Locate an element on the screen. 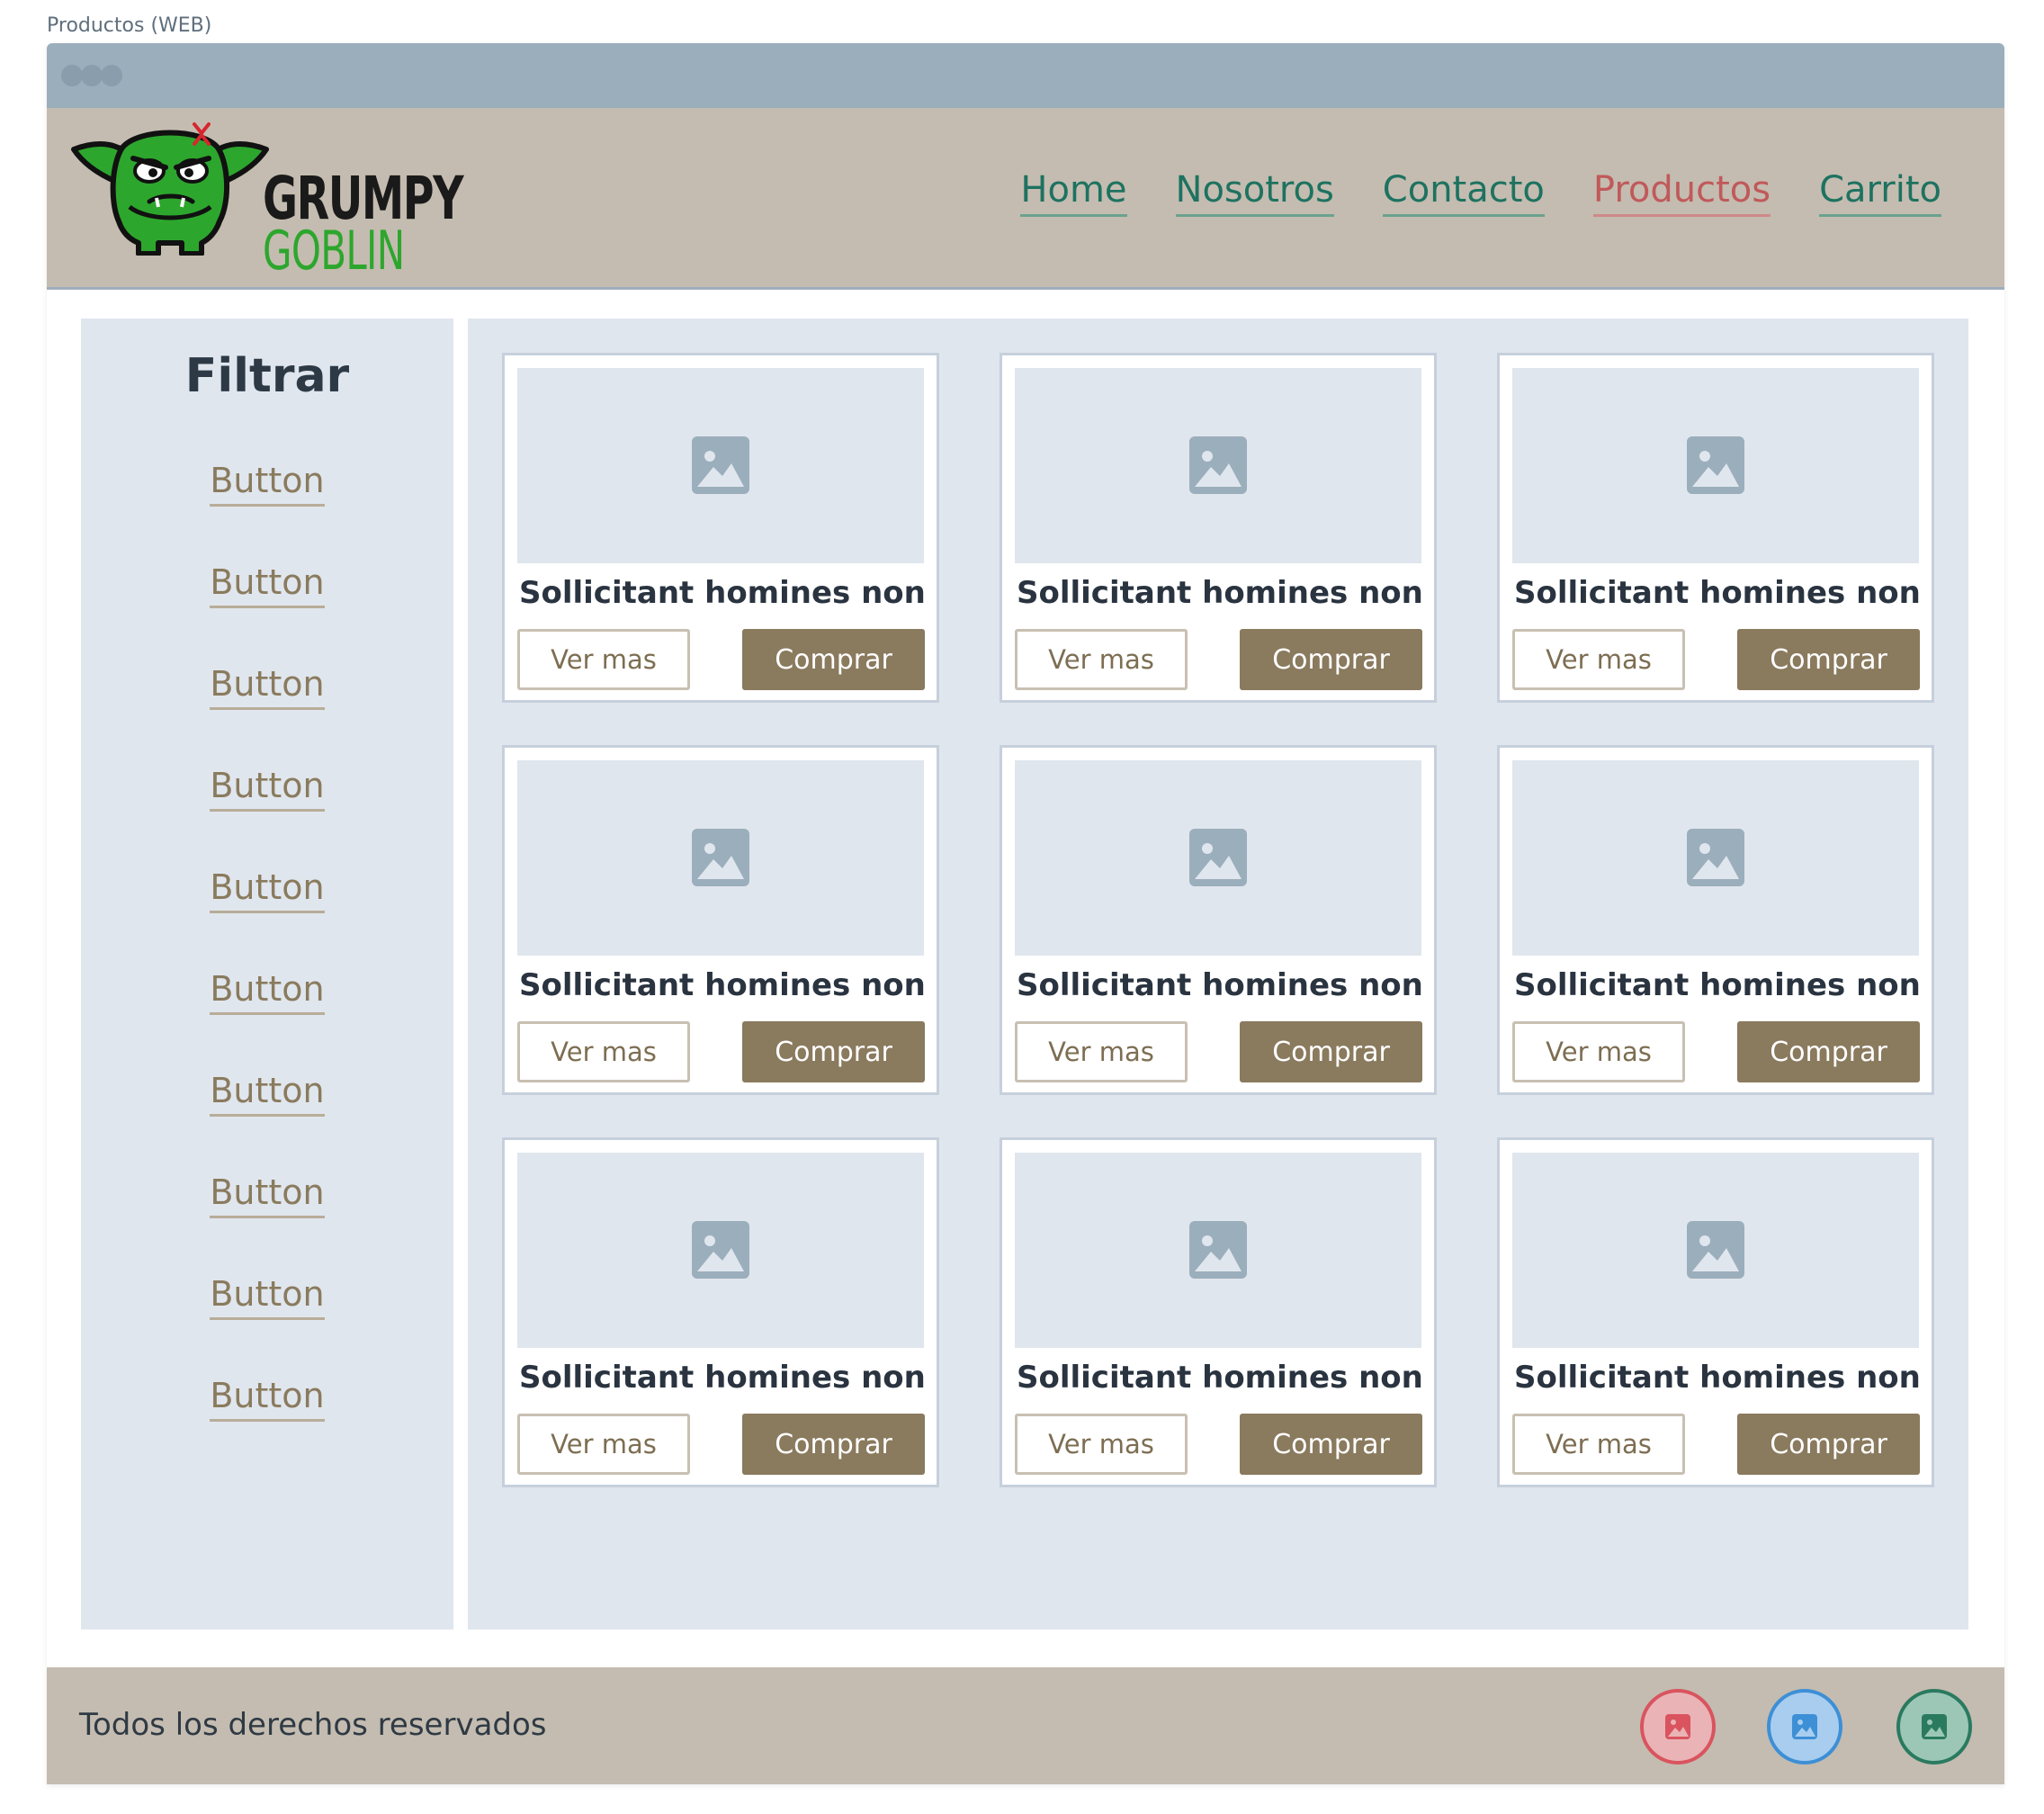  social-link-blue is located at coordinates (1804, 1727).